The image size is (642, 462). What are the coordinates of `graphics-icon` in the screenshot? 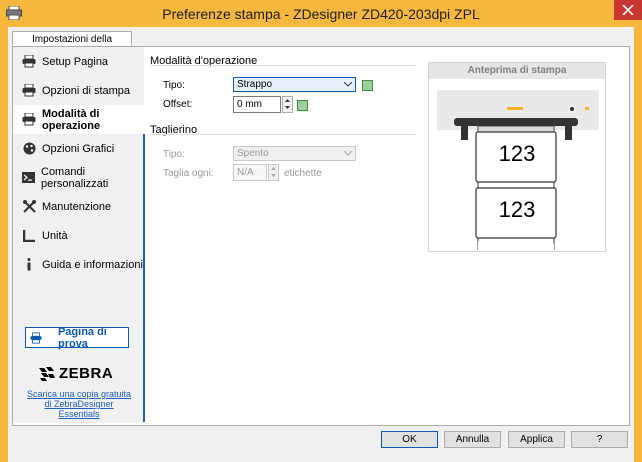 It's located at (29, 149).